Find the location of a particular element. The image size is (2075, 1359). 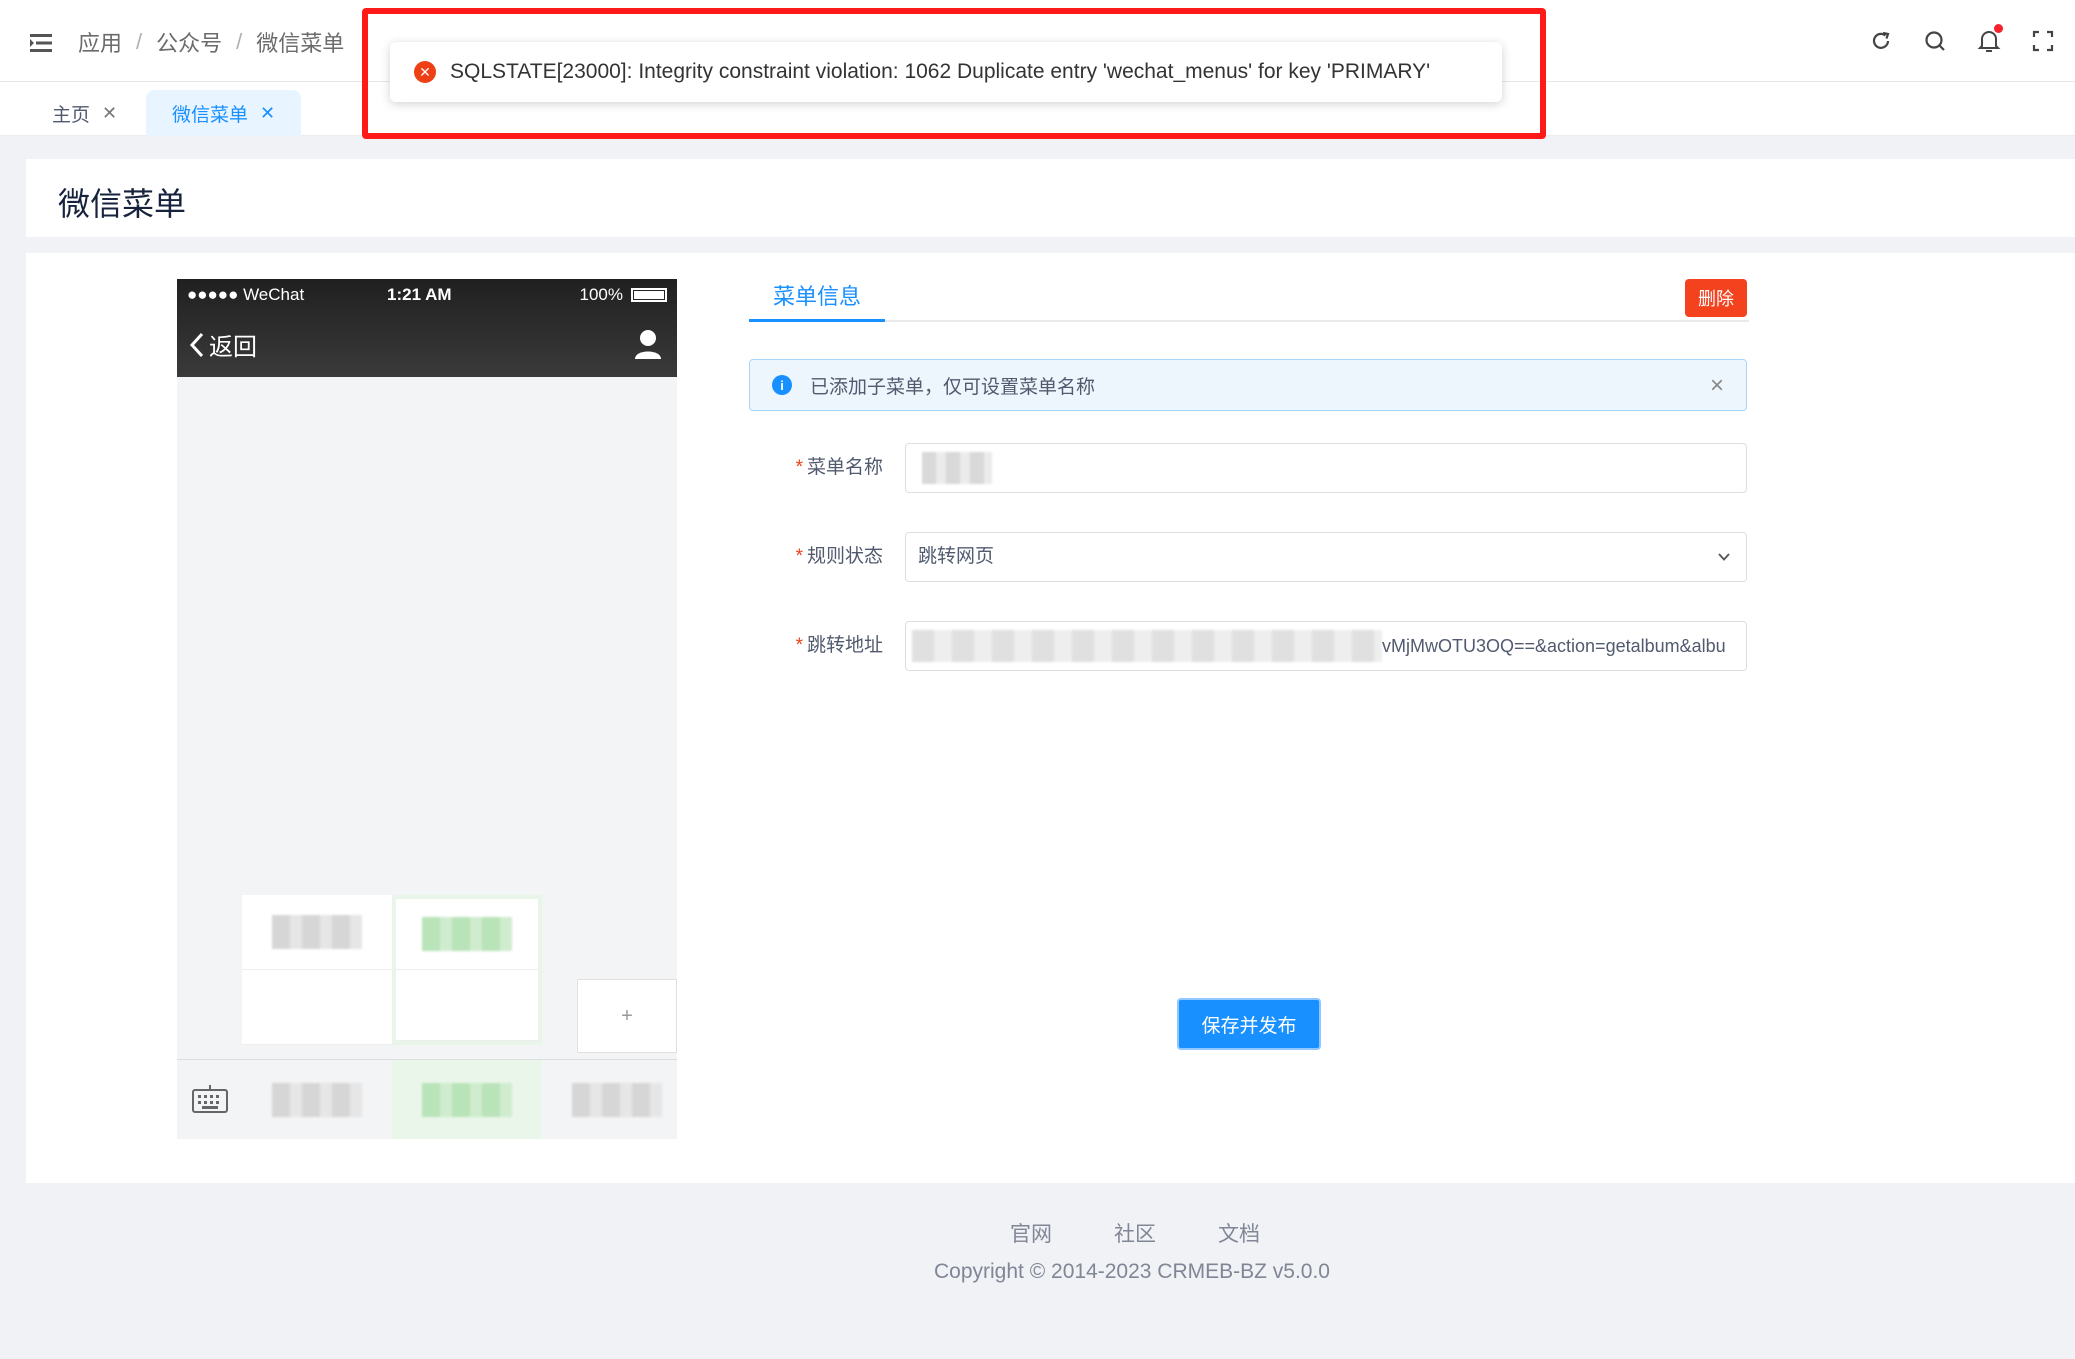

redirect-url-label: * 跳转地址 is located at coordinates (839, 645).